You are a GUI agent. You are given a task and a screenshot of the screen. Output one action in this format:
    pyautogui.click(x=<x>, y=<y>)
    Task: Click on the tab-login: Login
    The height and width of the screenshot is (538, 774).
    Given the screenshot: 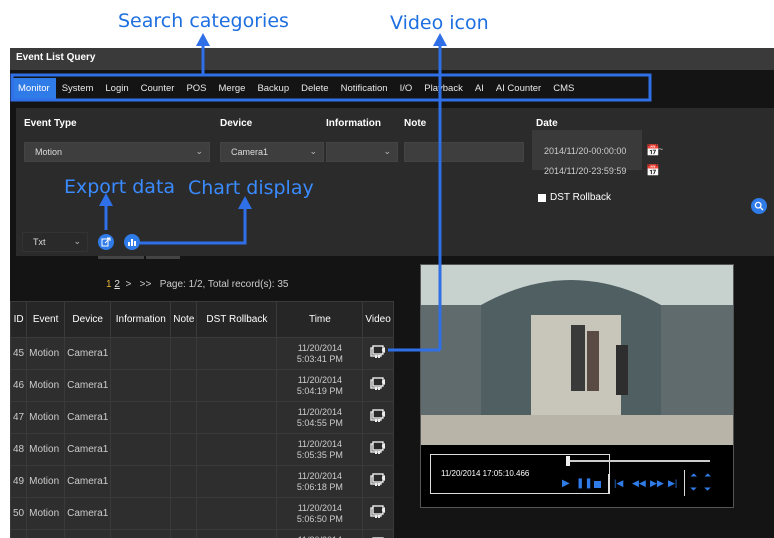 What is the action you would take?
    pyautogui.click(x=116, y=89)
    